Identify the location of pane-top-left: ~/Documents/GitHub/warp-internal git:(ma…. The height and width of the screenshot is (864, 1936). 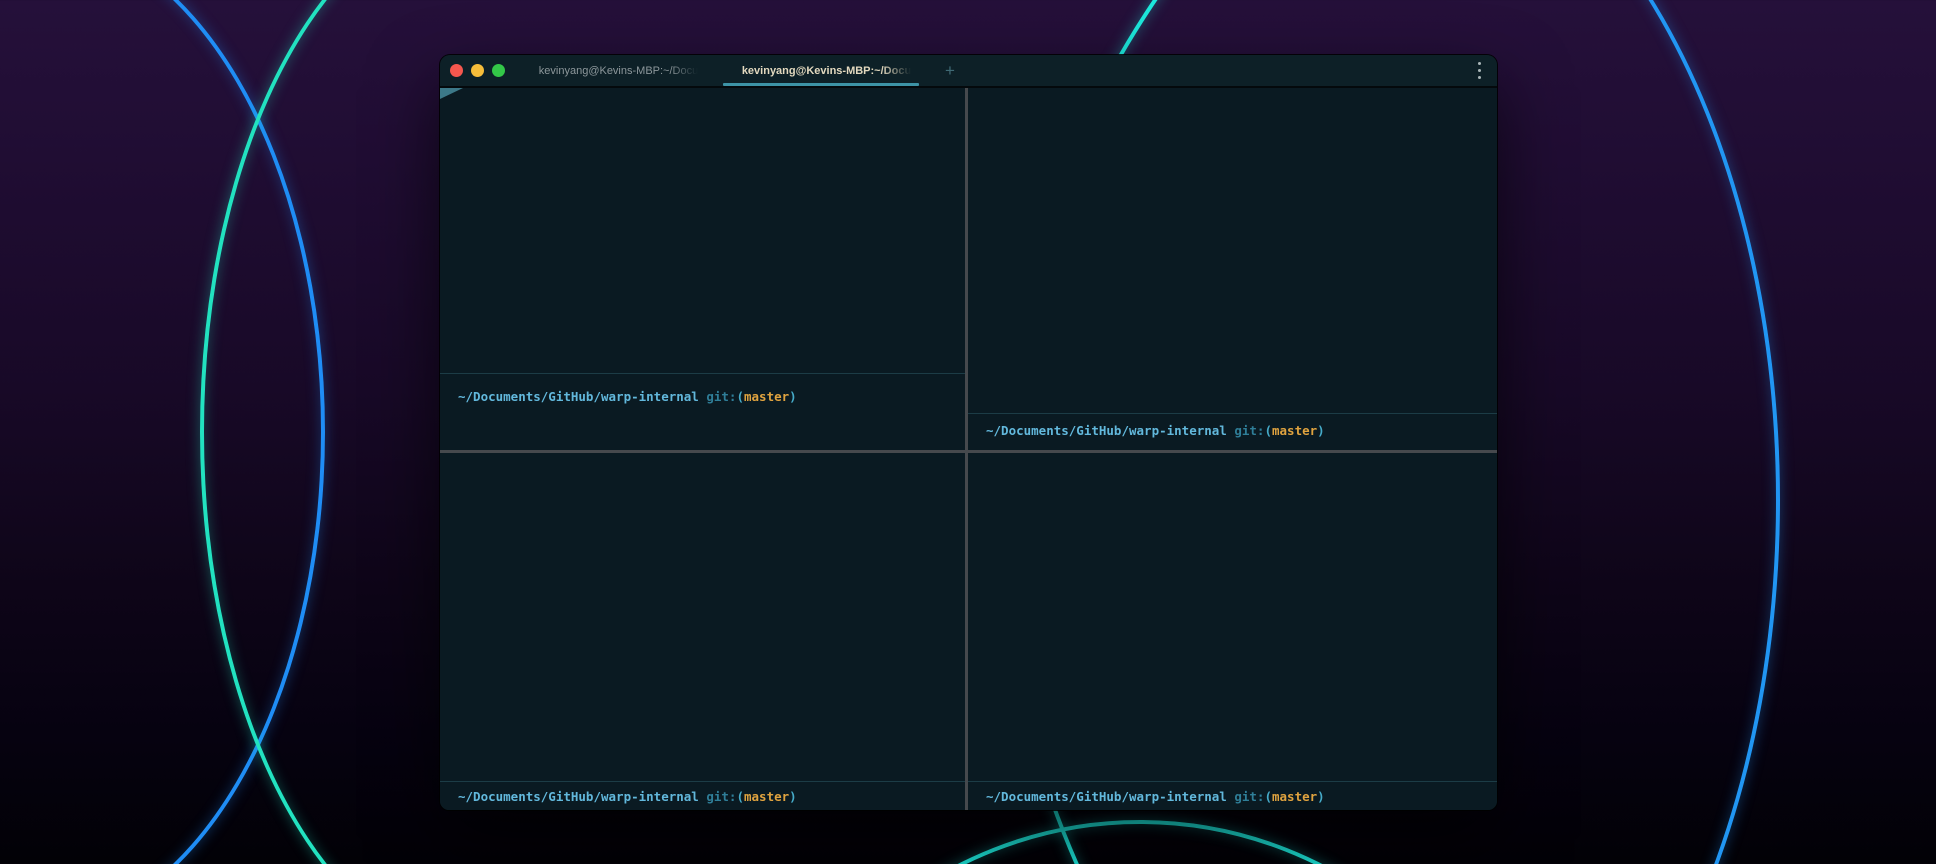
(702, 269).